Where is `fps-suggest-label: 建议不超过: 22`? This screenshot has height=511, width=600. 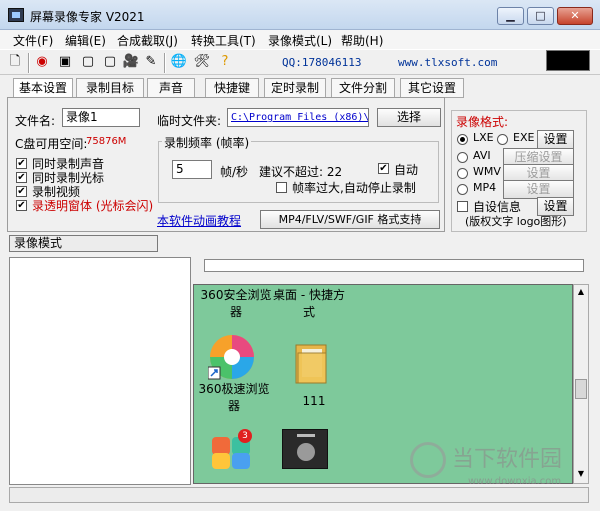
fps-suggest-label: 建议不超过: 22 is located at coordinates (301, 172).